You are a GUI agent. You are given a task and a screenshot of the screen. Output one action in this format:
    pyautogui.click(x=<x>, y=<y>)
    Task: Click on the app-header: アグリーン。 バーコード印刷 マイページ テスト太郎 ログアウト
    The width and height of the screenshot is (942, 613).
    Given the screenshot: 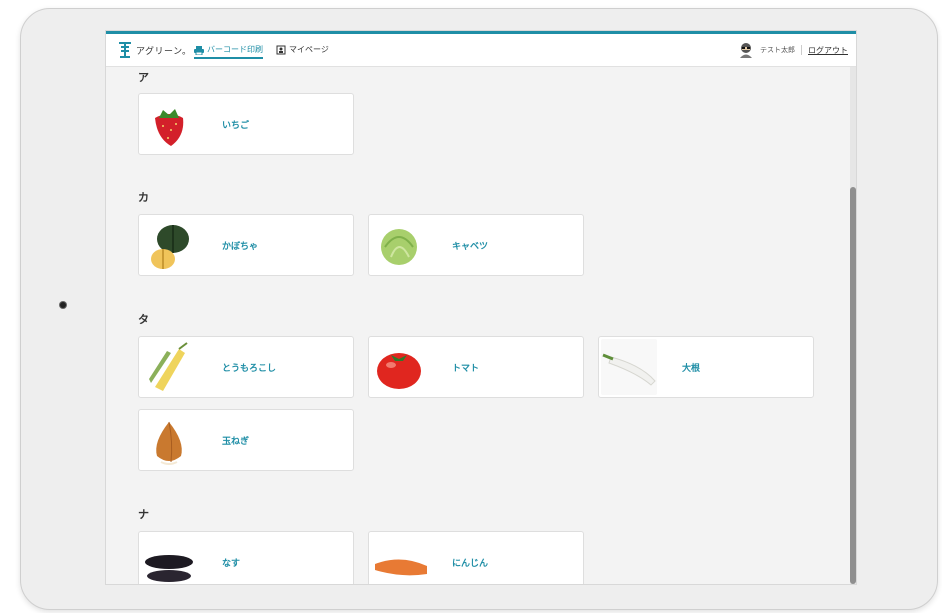 What is the action you would take?
    pyautogui.click(x=481, y=49)
    